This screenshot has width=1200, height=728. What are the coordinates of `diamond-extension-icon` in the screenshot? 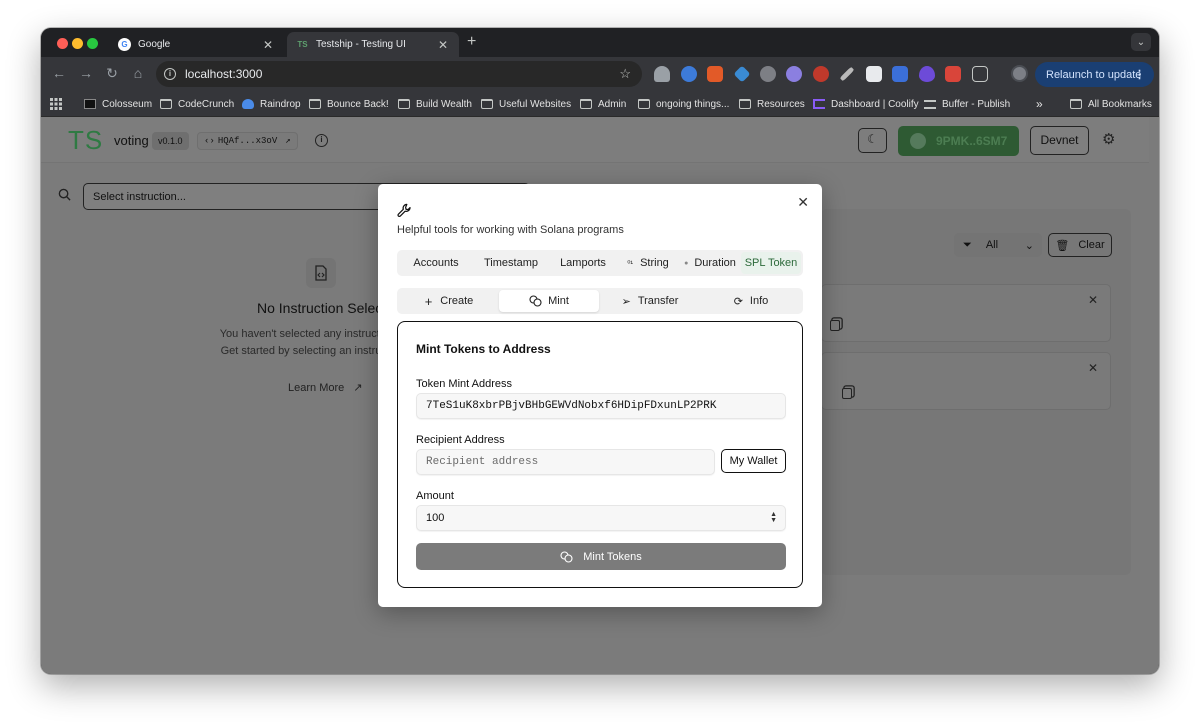 It's located at (742, 74).